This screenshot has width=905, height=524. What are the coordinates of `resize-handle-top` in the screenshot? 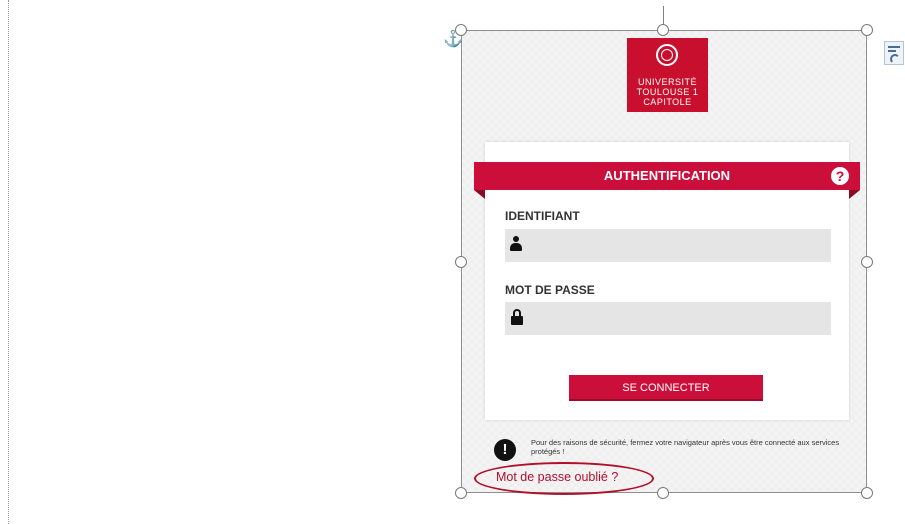 It's located at (663, 30).